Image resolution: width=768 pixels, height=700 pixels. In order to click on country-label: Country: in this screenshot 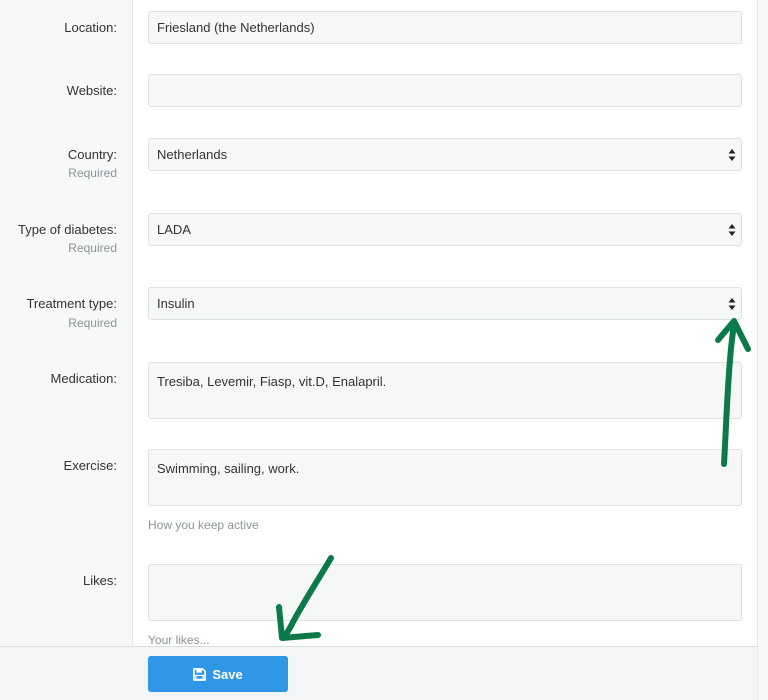, I will do `click(92, 154)`.